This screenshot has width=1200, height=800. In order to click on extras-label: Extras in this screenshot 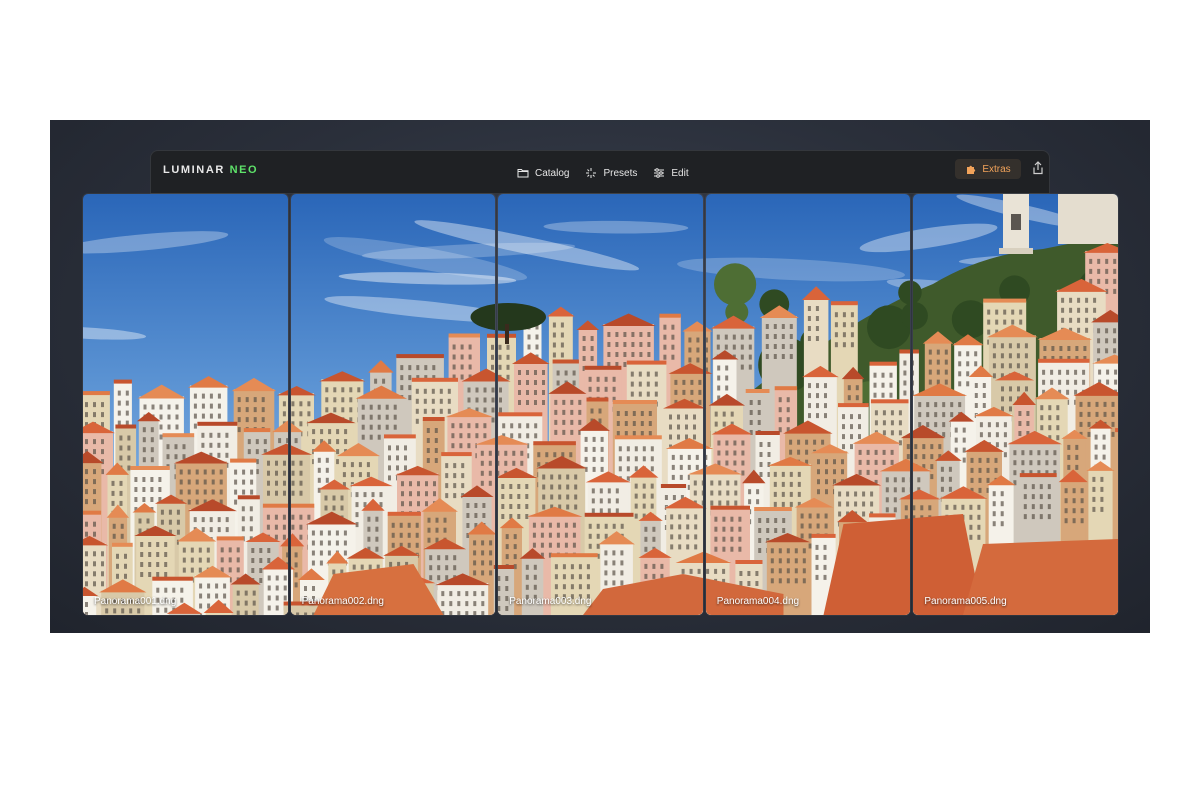, I will do `click(996, 169)`.